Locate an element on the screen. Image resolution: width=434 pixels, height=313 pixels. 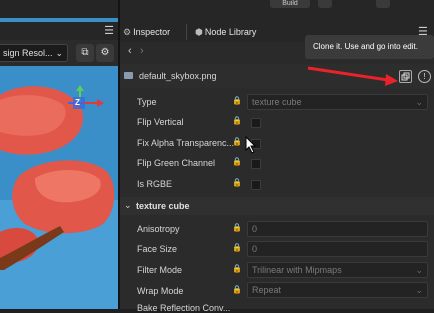
prop-wrap-mode-label: Wrap Mode is located at coordinates (160, 291).